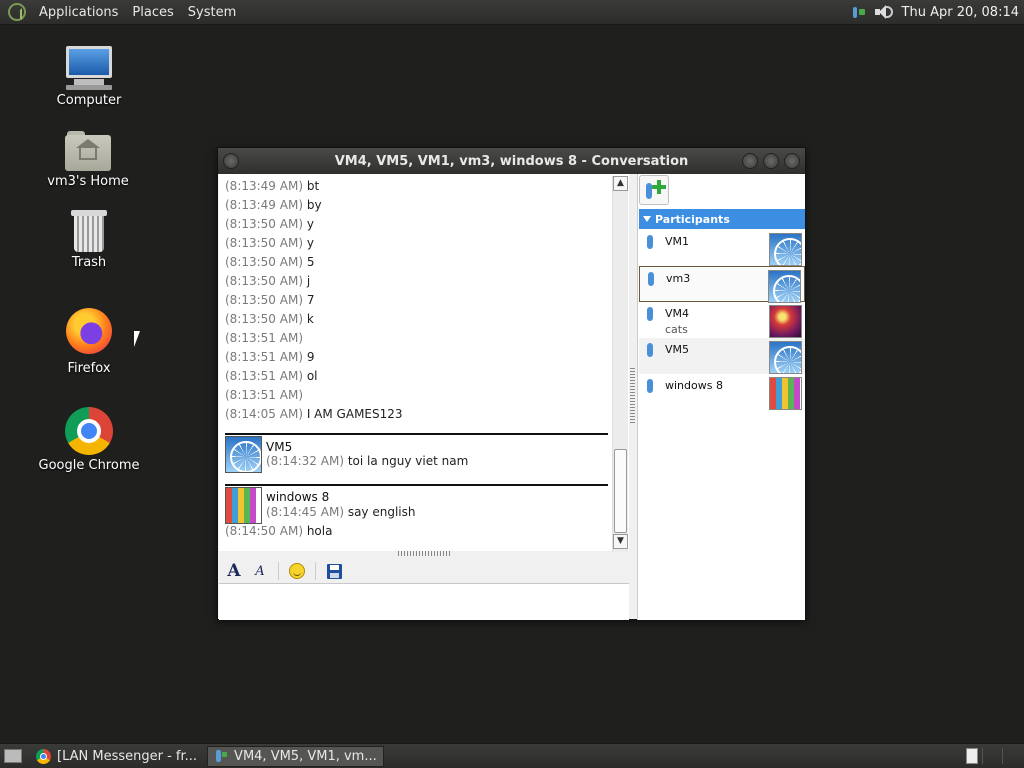  Describe the element at coordinates (659, 187) in the screenshot. I see `plus-icon` at that location.